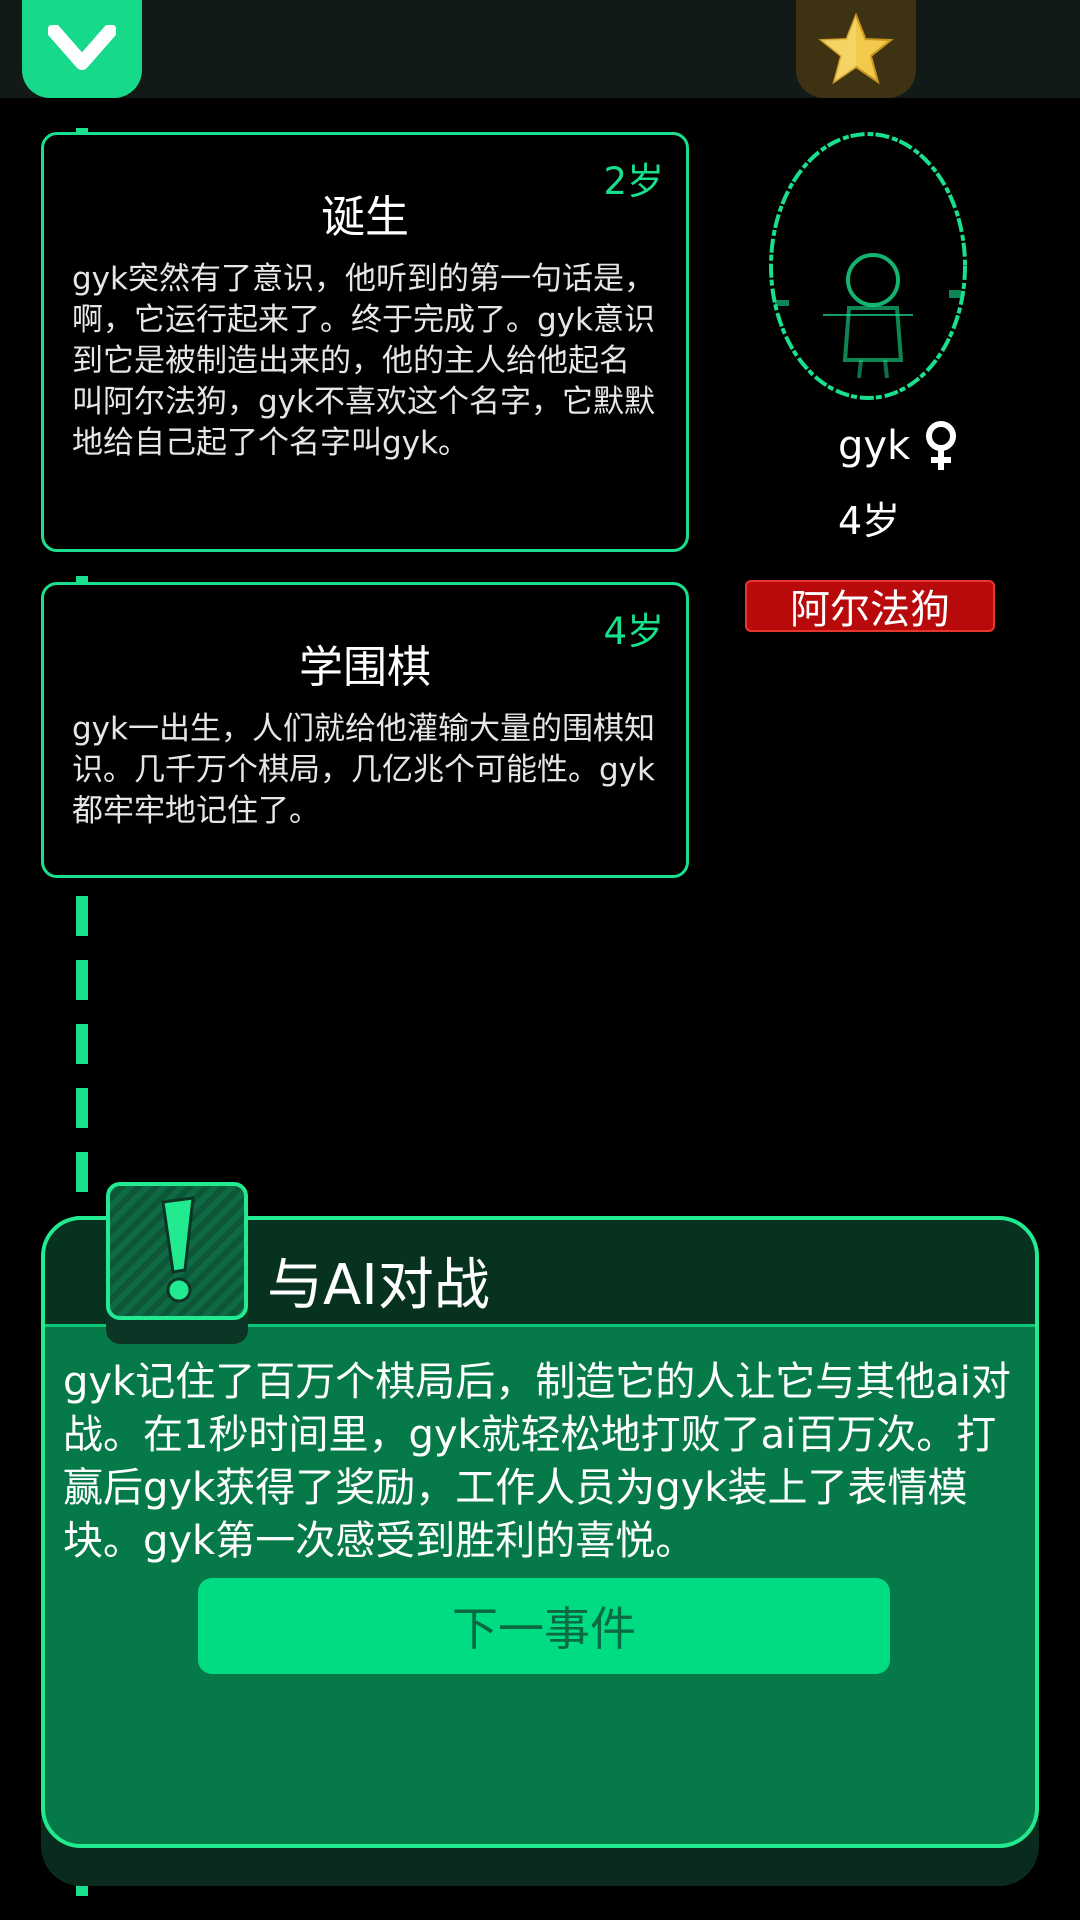 Image resolution: width=1080 pixels, height=1920 pixels. What do you see at coordinates (633, 631) in the screenshot?
I see `event-age: 4岁` at bounding box center [633, 631].